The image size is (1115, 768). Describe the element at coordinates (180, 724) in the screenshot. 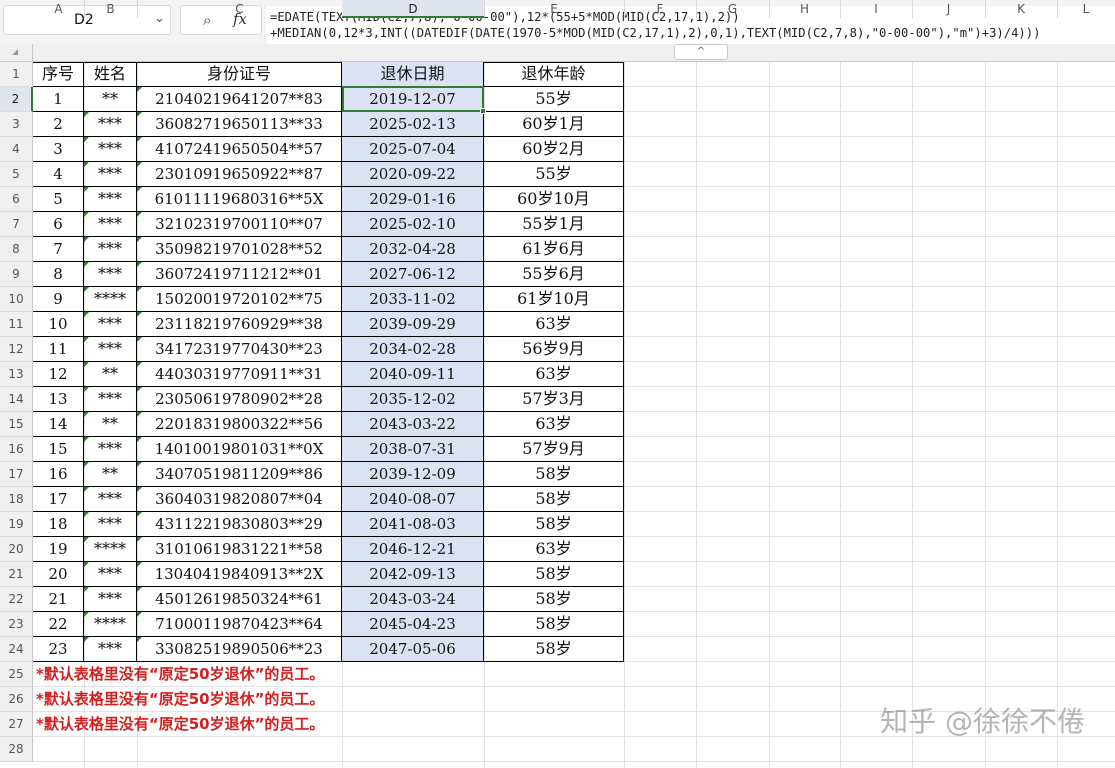

I see `note-text: *默认表格里没有“原定50岁退休”的员工。` at that location.